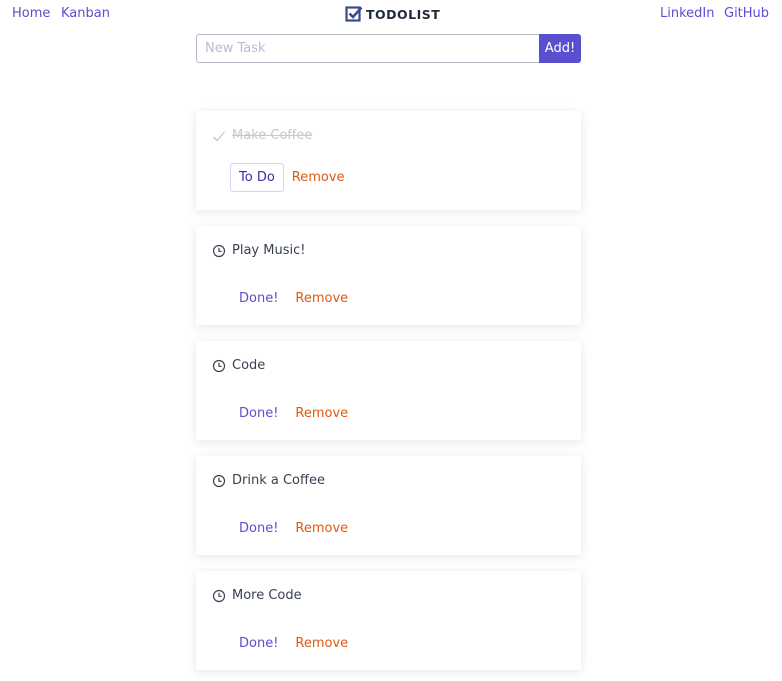 This screenshot has width=782, height=681. What do you see at coordinates (354, 14) in the screenshot?
I see `checkbox-logo-icon` at bounding box center [354, 14].